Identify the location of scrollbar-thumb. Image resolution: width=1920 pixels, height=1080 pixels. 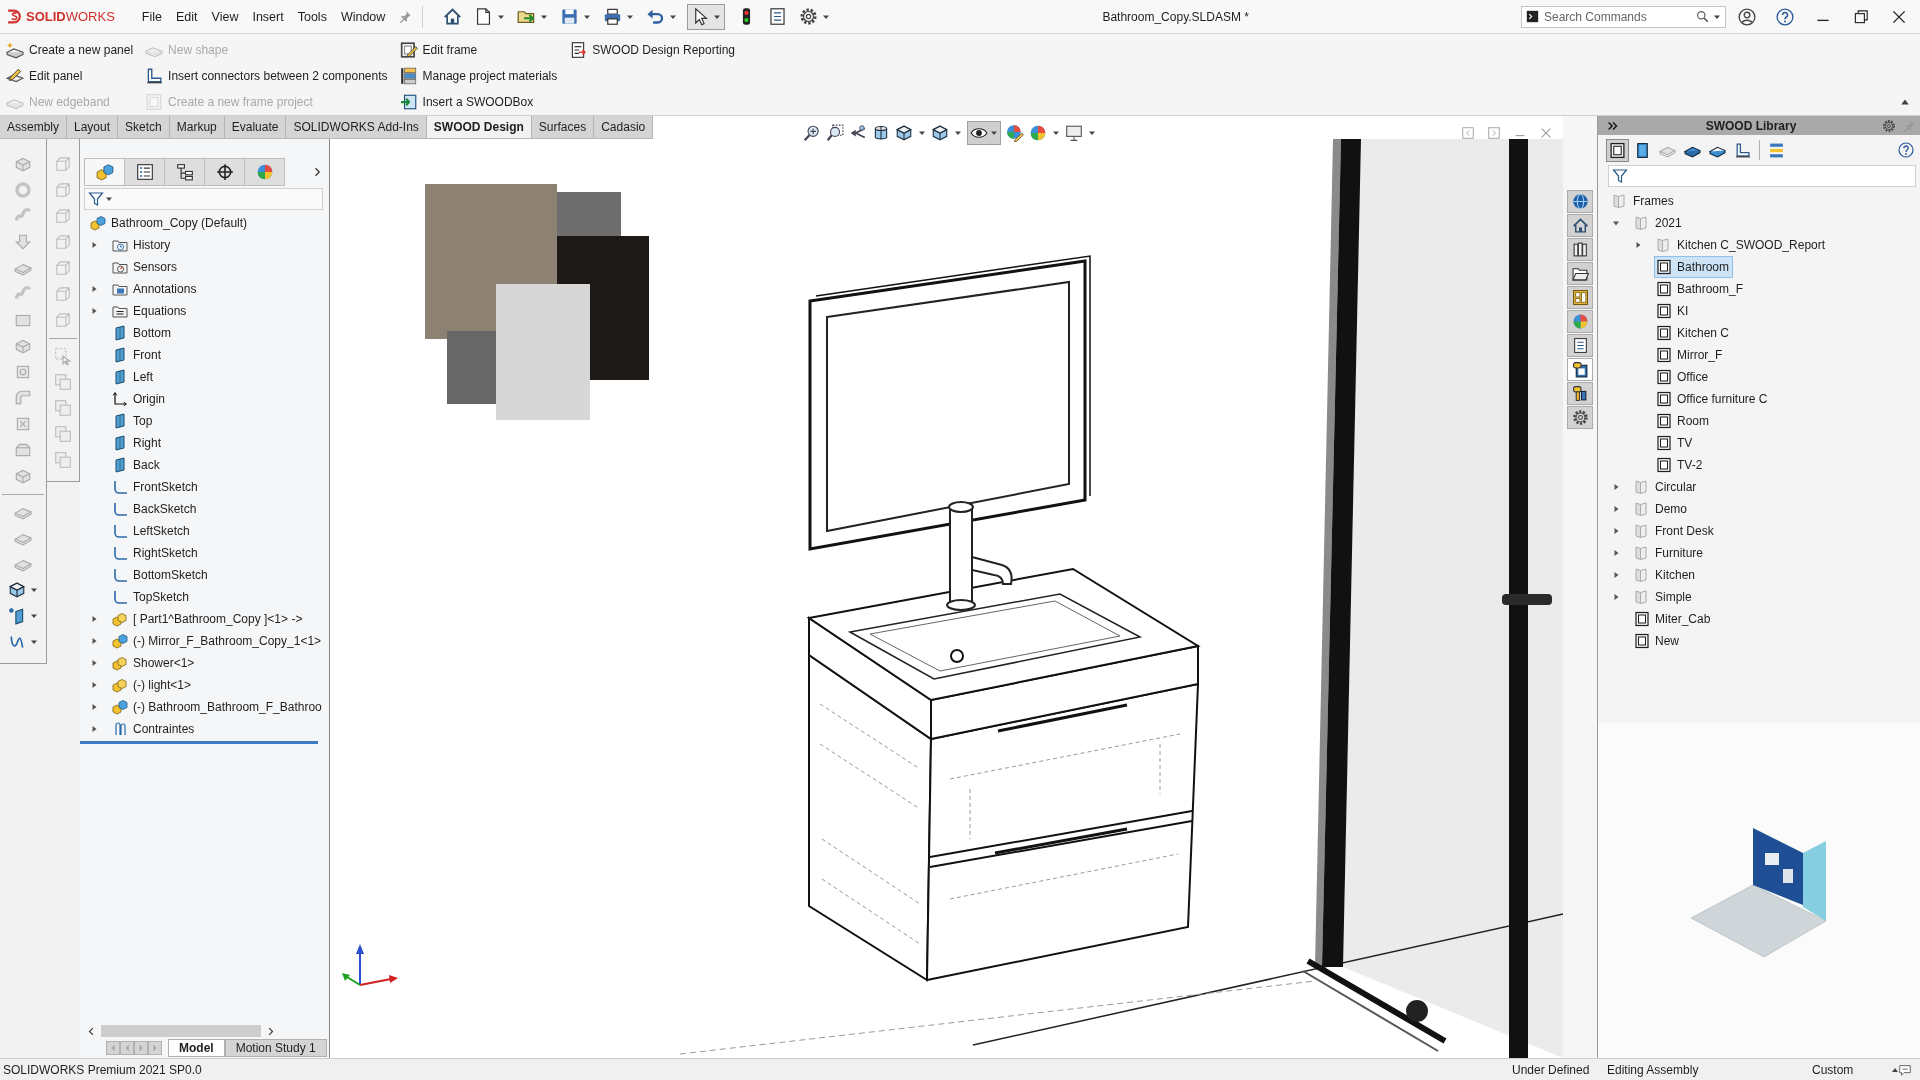
(181, 1031).